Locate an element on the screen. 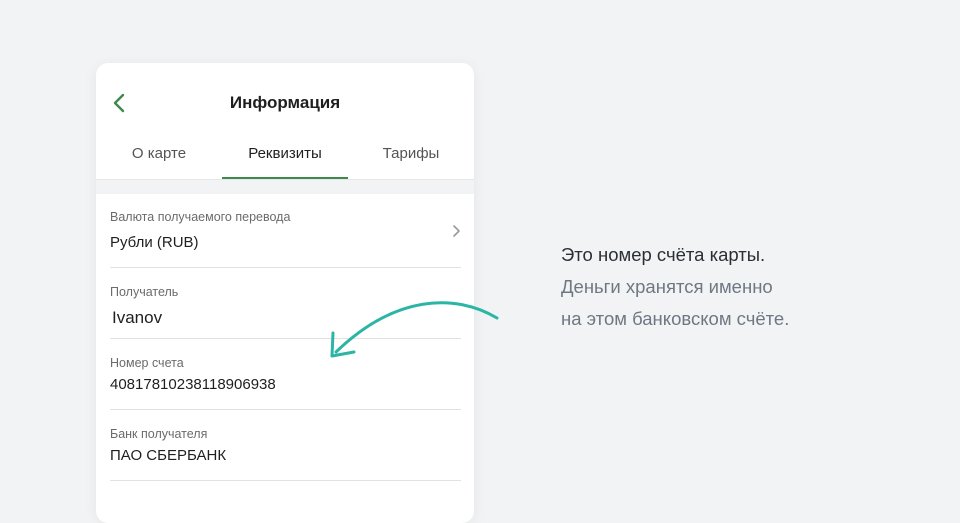  field-value: Ivanov is located at coordinates (137, 317).